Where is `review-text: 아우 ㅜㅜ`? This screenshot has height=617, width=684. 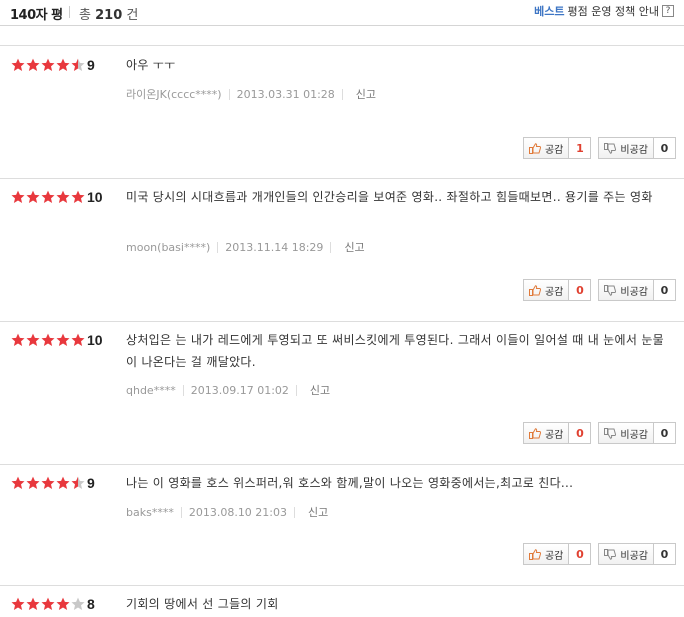
review-text: 아우 ㅜㅜ is located at coordinates (151, 65).